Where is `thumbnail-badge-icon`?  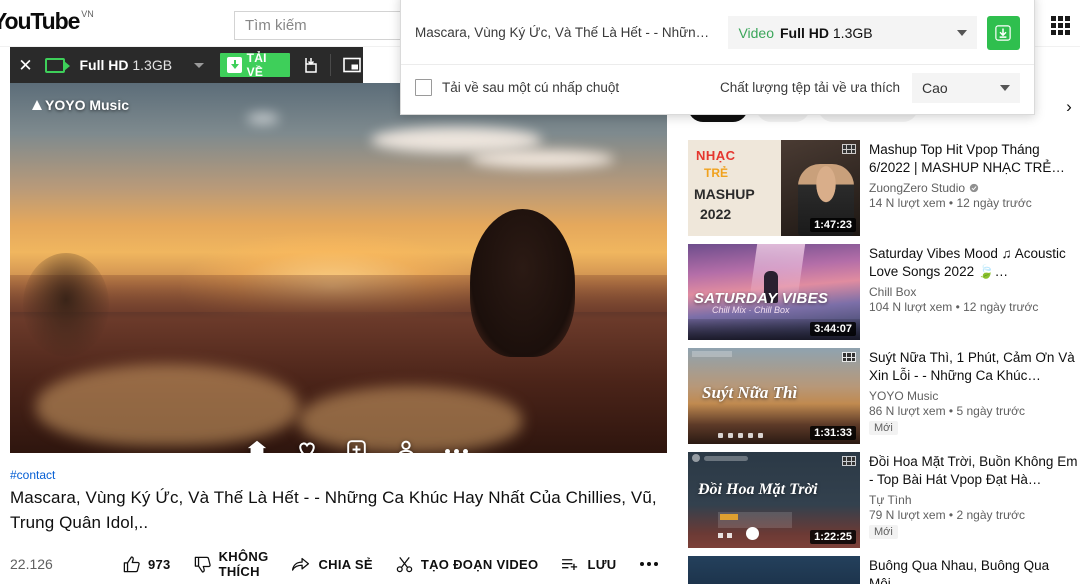 thumbnail-badge-icon is located at coordinates (849, 357).